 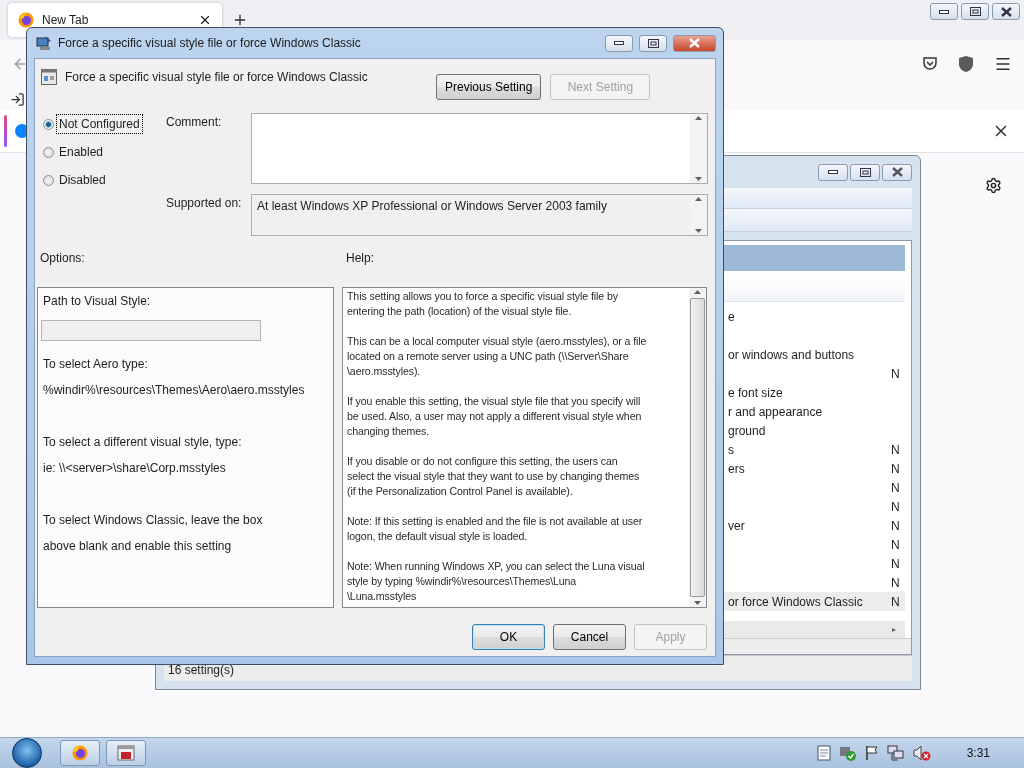 I want to click on window-title: Force a specific visual style file or force Windows Classic, so click(x=210, y=43).